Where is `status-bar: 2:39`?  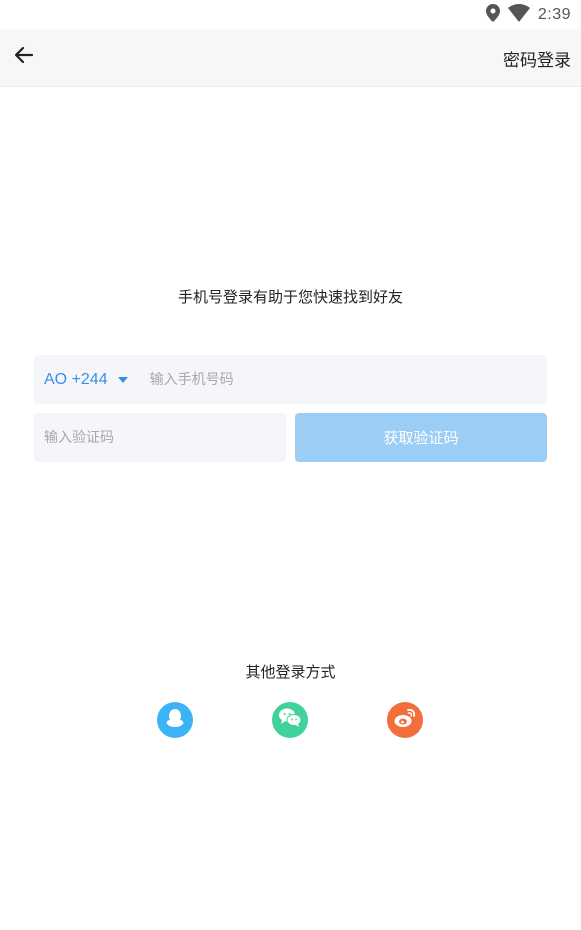 status-bar: 2:39 is located at coordinates (290, 14).